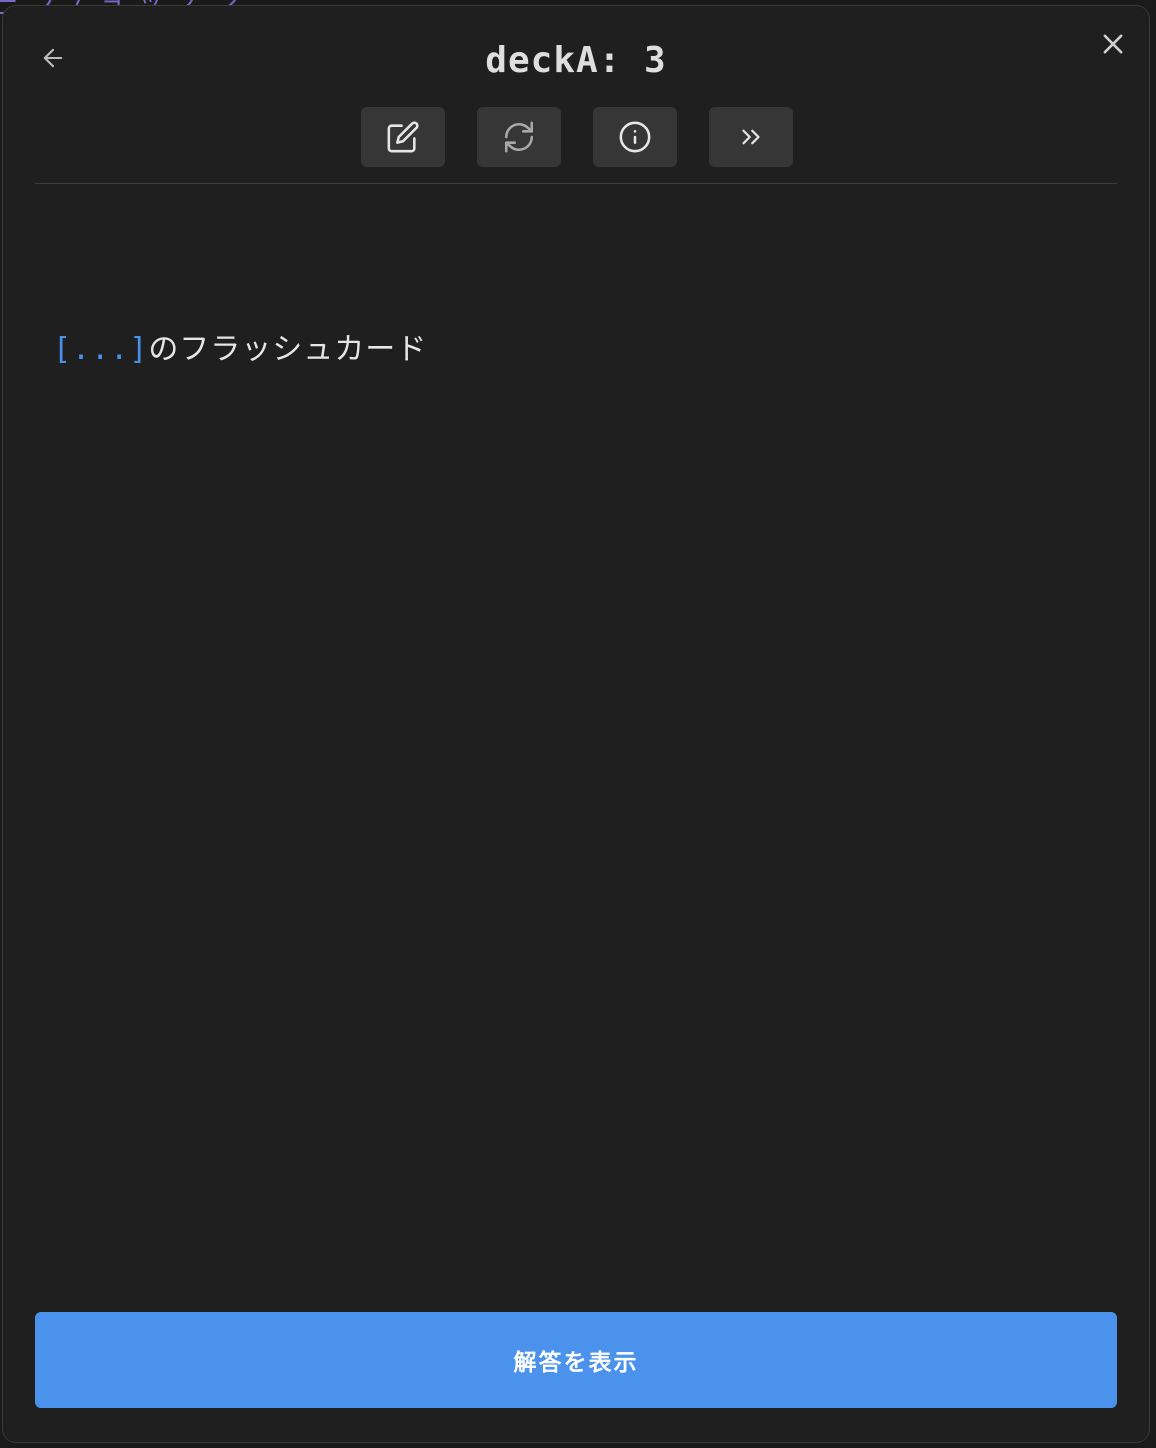 This screenshot has height=1448, width=1156. I want to click on edit-icon, so click(403, 137).